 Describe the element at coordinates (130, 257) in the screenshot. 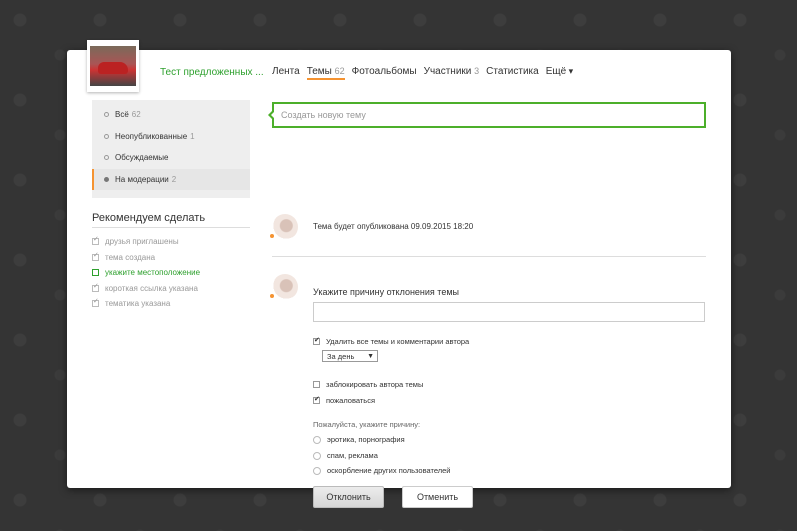

I see `recommend-item-label: тема создана` at that location.